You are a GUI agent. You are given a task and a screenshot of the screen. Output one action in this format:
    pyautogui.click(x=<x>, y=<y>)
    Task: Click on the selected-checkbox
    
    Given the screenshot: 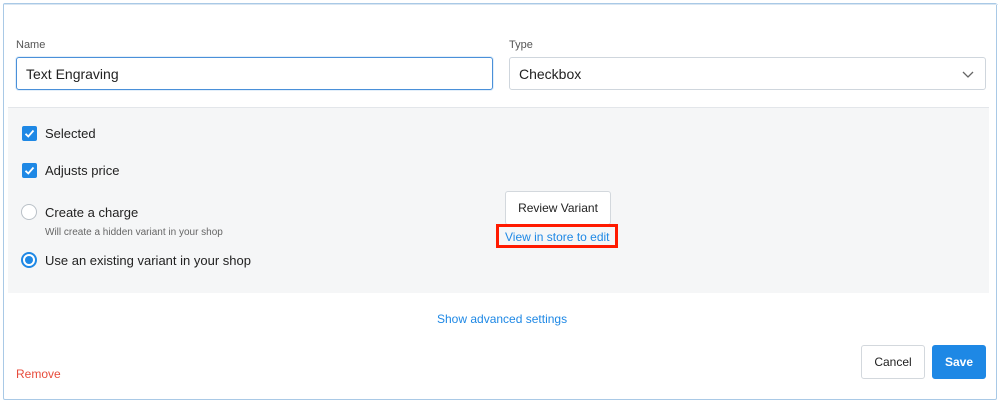 What is the action you would take?
    pyautogui.click(x=29, y=133)
    